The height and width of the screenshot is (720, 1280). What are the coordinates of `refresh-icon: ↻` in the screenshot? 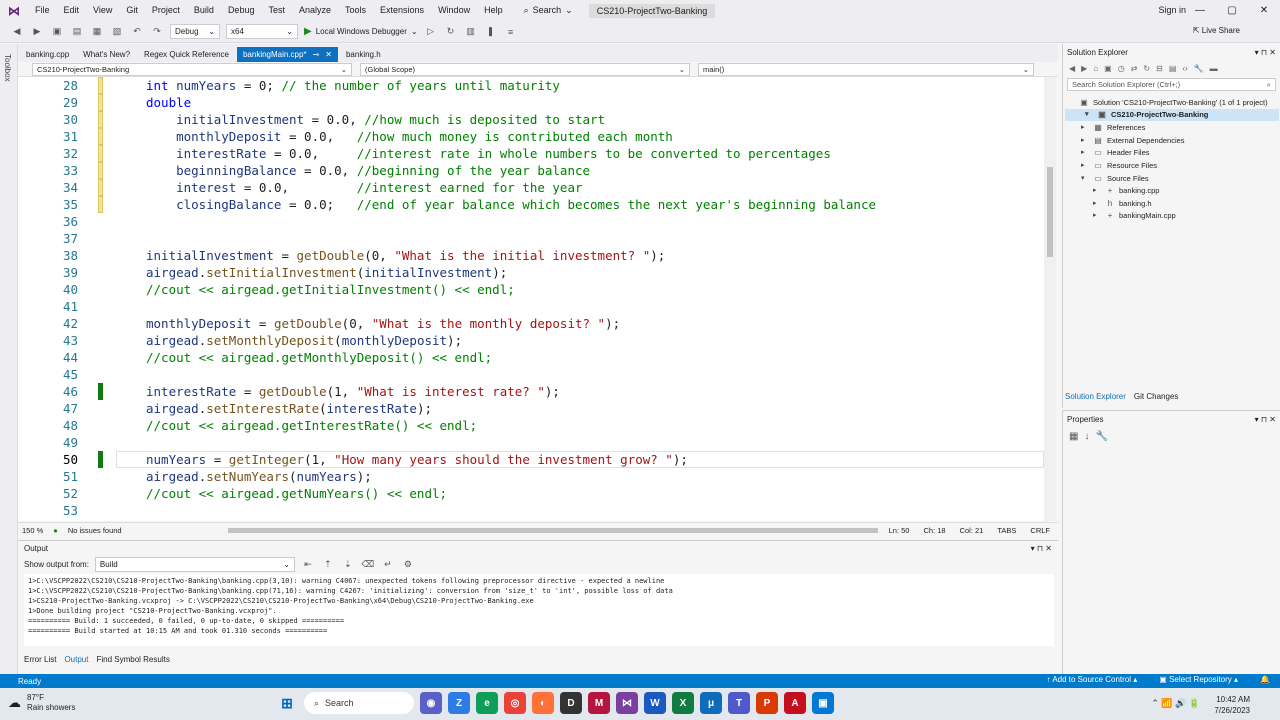 It's located at (1146, 68).